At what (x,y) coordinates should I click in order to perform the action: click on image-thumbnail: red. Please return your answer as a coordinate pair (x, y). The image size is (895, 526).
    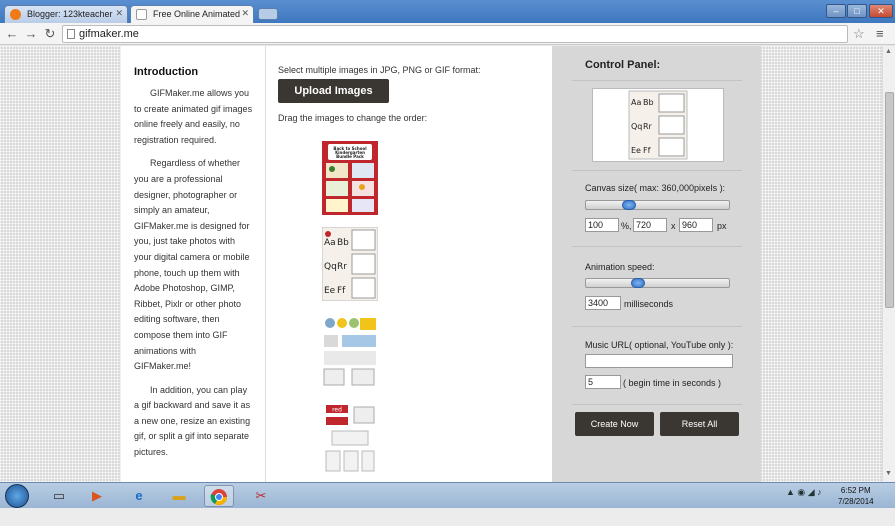
    Looking at the image, I should click on (350, 441).